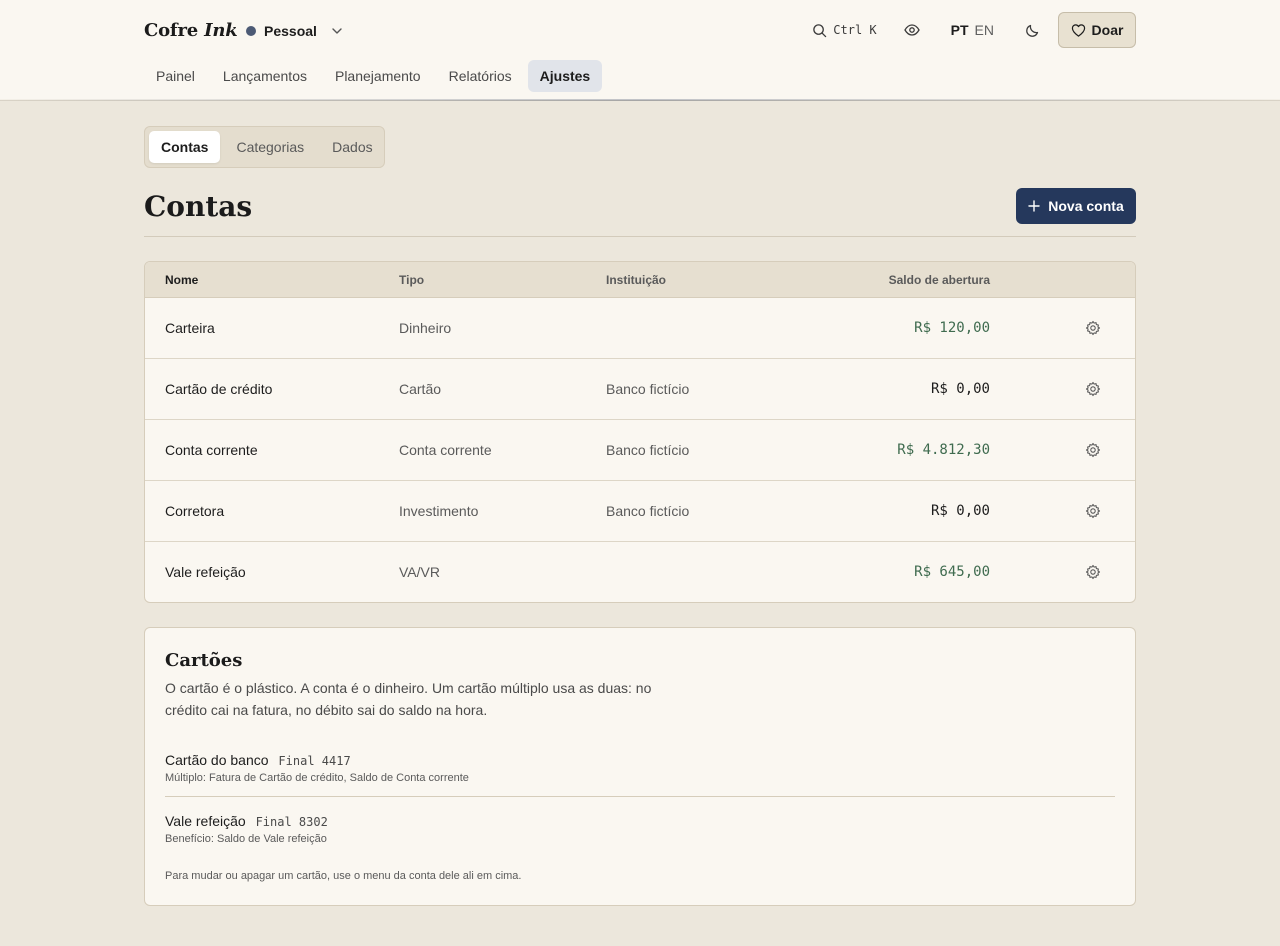 The height and width of the screenshot is (946, 1280). I want to click on card-last-digits: Final 4417, so click(314, 761).